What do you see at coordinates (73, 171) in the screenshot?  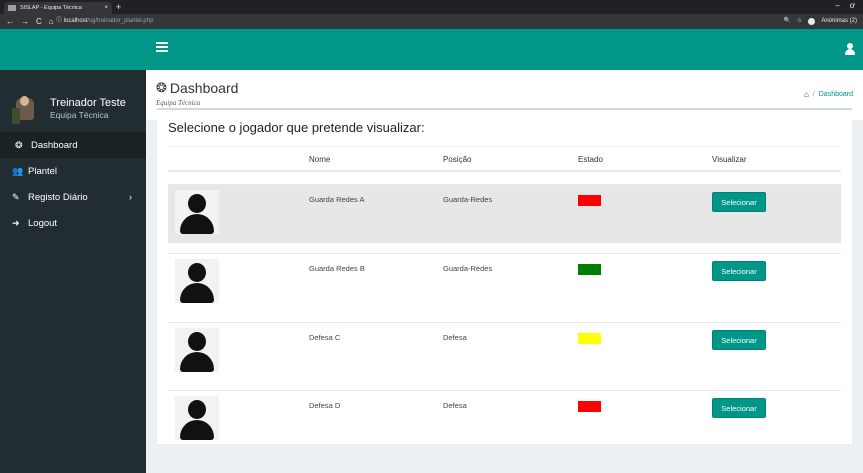 I see `sidebar-item-plantel: 👥 Plantel` at bounding box center [73, 171].